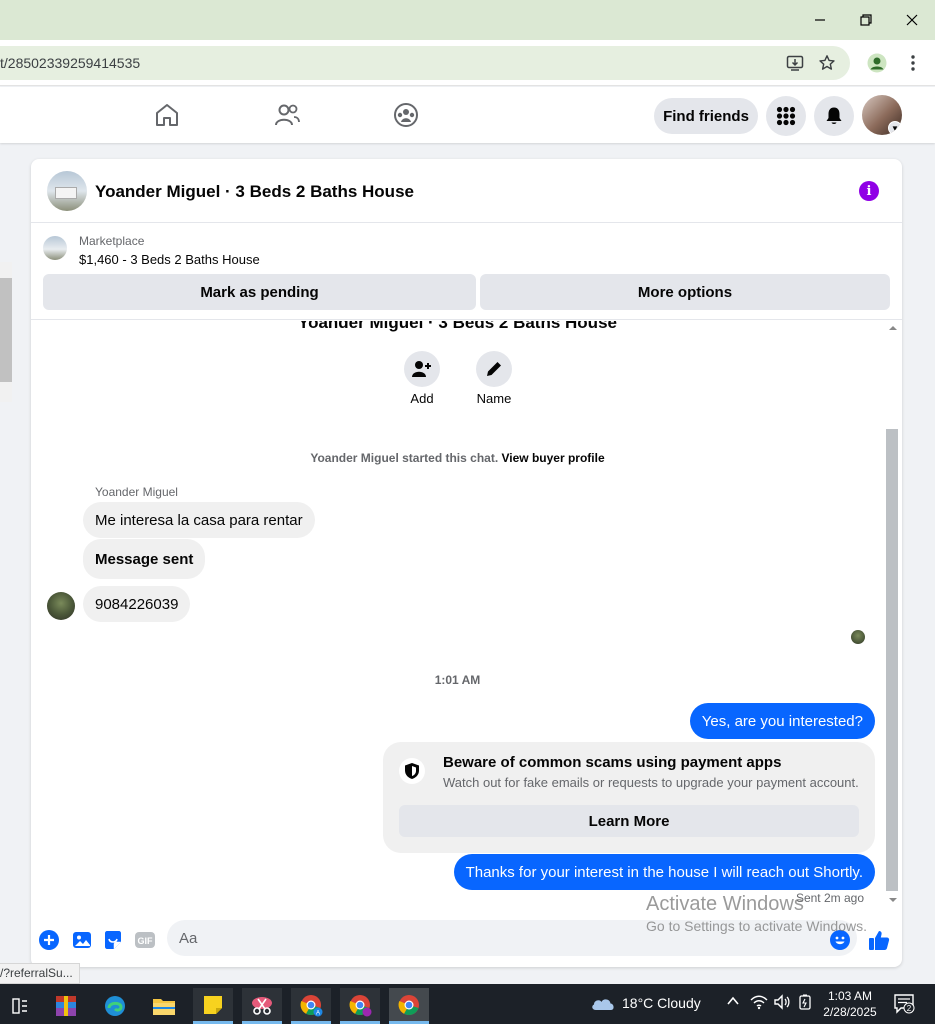 The width and height of the screenshot is (935, 1024). I want to click on weather-widget: 18°C Cloudy, so click(645, 1003).